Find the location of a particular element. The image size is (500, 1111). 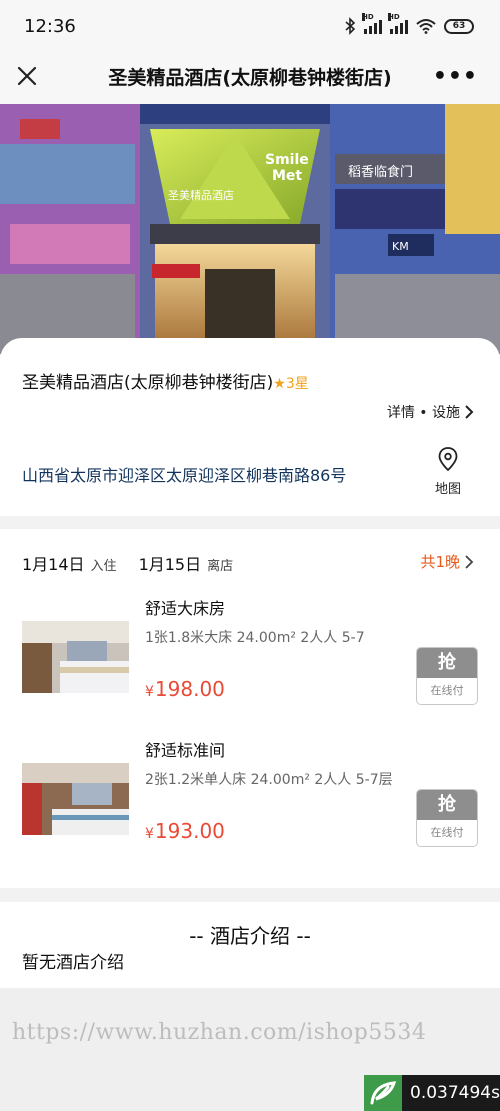

status-icons: HD HD 63 is located at coordinates (409, 24).